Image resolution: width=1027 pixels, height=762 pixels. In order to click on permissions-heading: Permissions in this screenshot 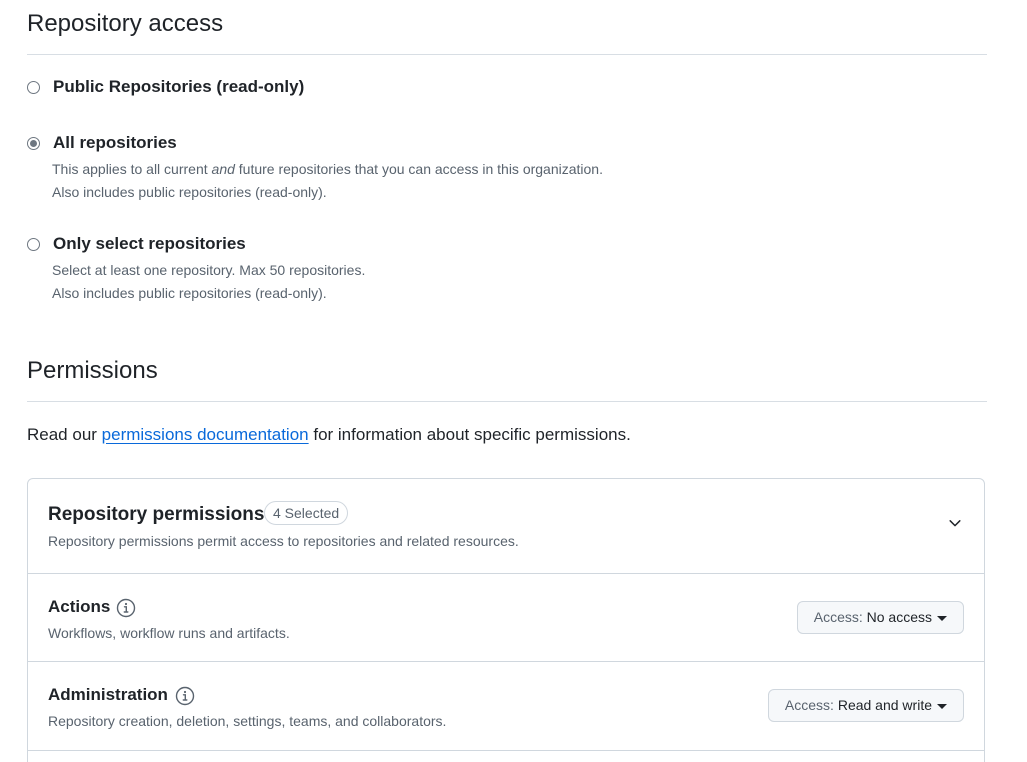, I will do `click(507, 379)`.